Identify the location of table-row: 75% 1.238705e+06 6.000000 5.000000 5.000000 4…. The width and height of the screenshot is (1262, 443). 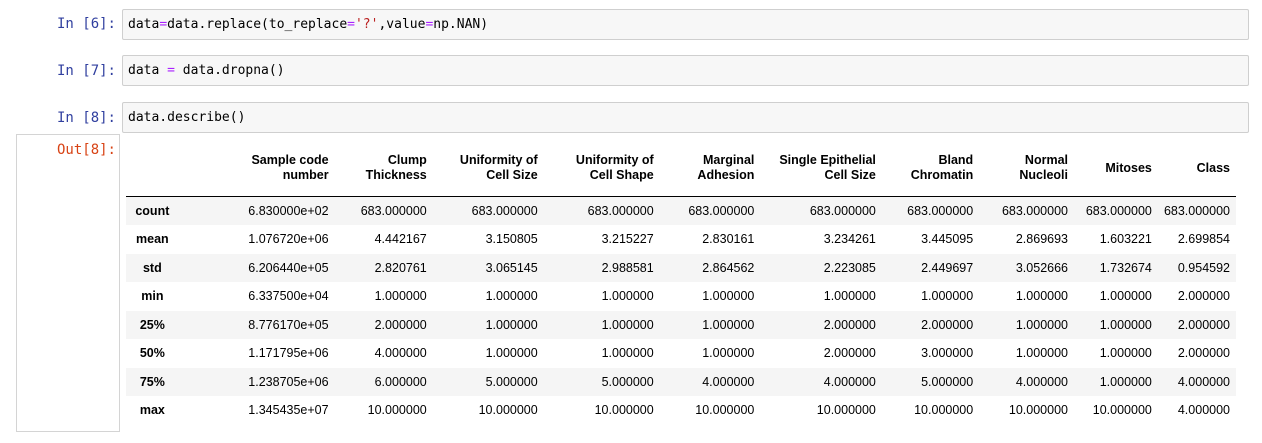
(681, 381).